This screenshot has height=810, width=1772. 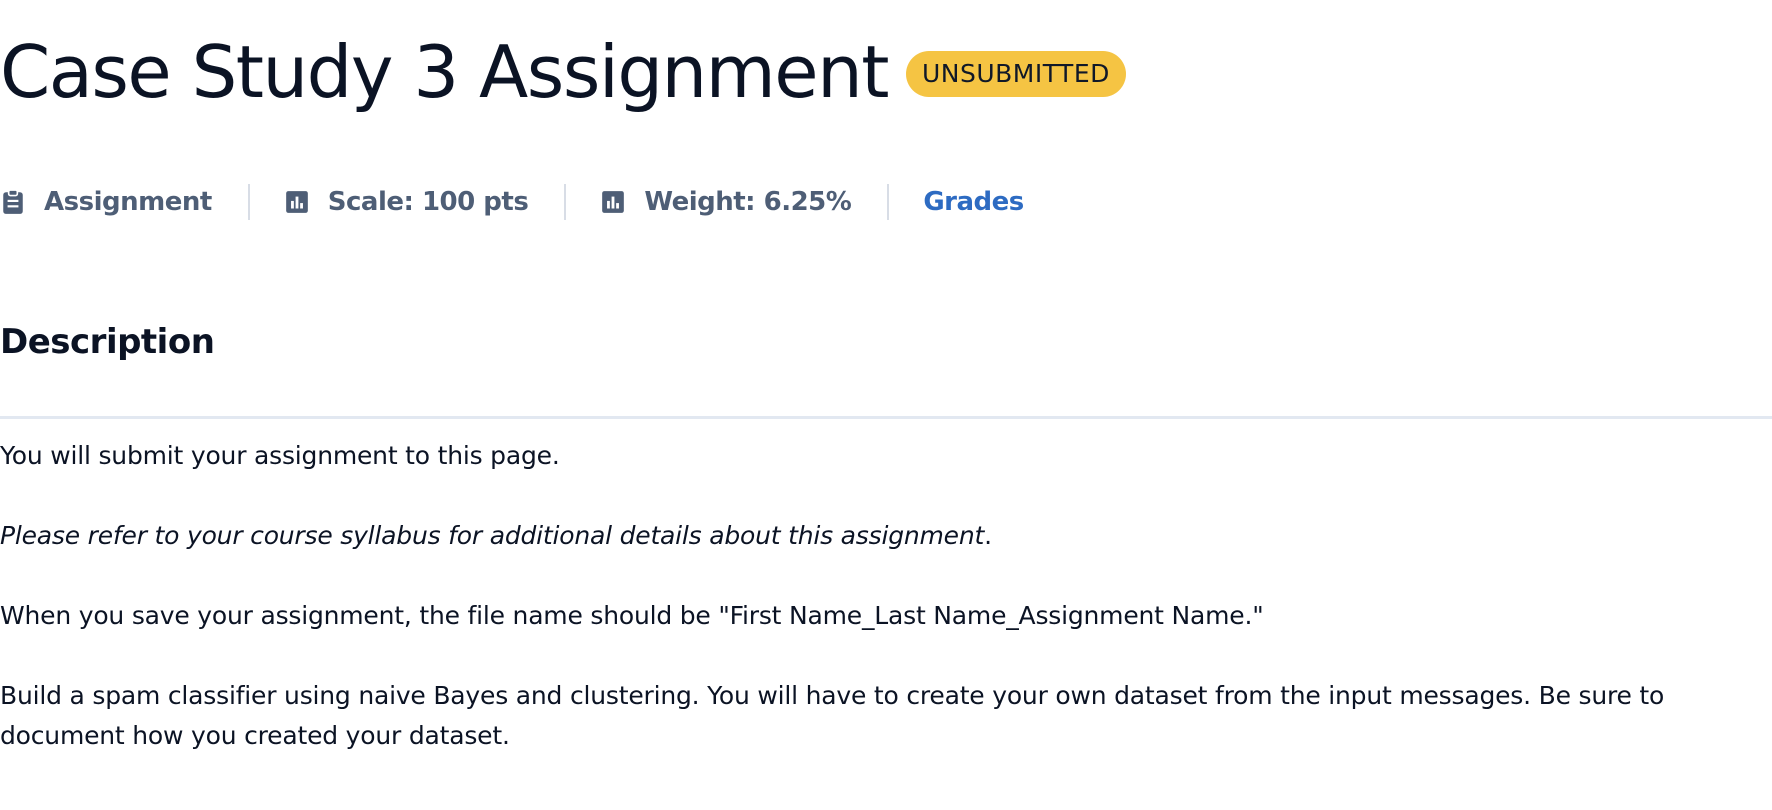 What do you see at coordinates (973, 202) in the screenshot?
I see `grades-link: Grades` at bounding box center [973, 202].